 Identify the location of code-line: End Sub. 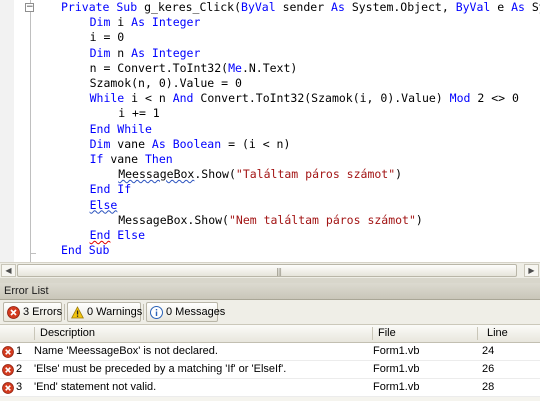
(85, 250).